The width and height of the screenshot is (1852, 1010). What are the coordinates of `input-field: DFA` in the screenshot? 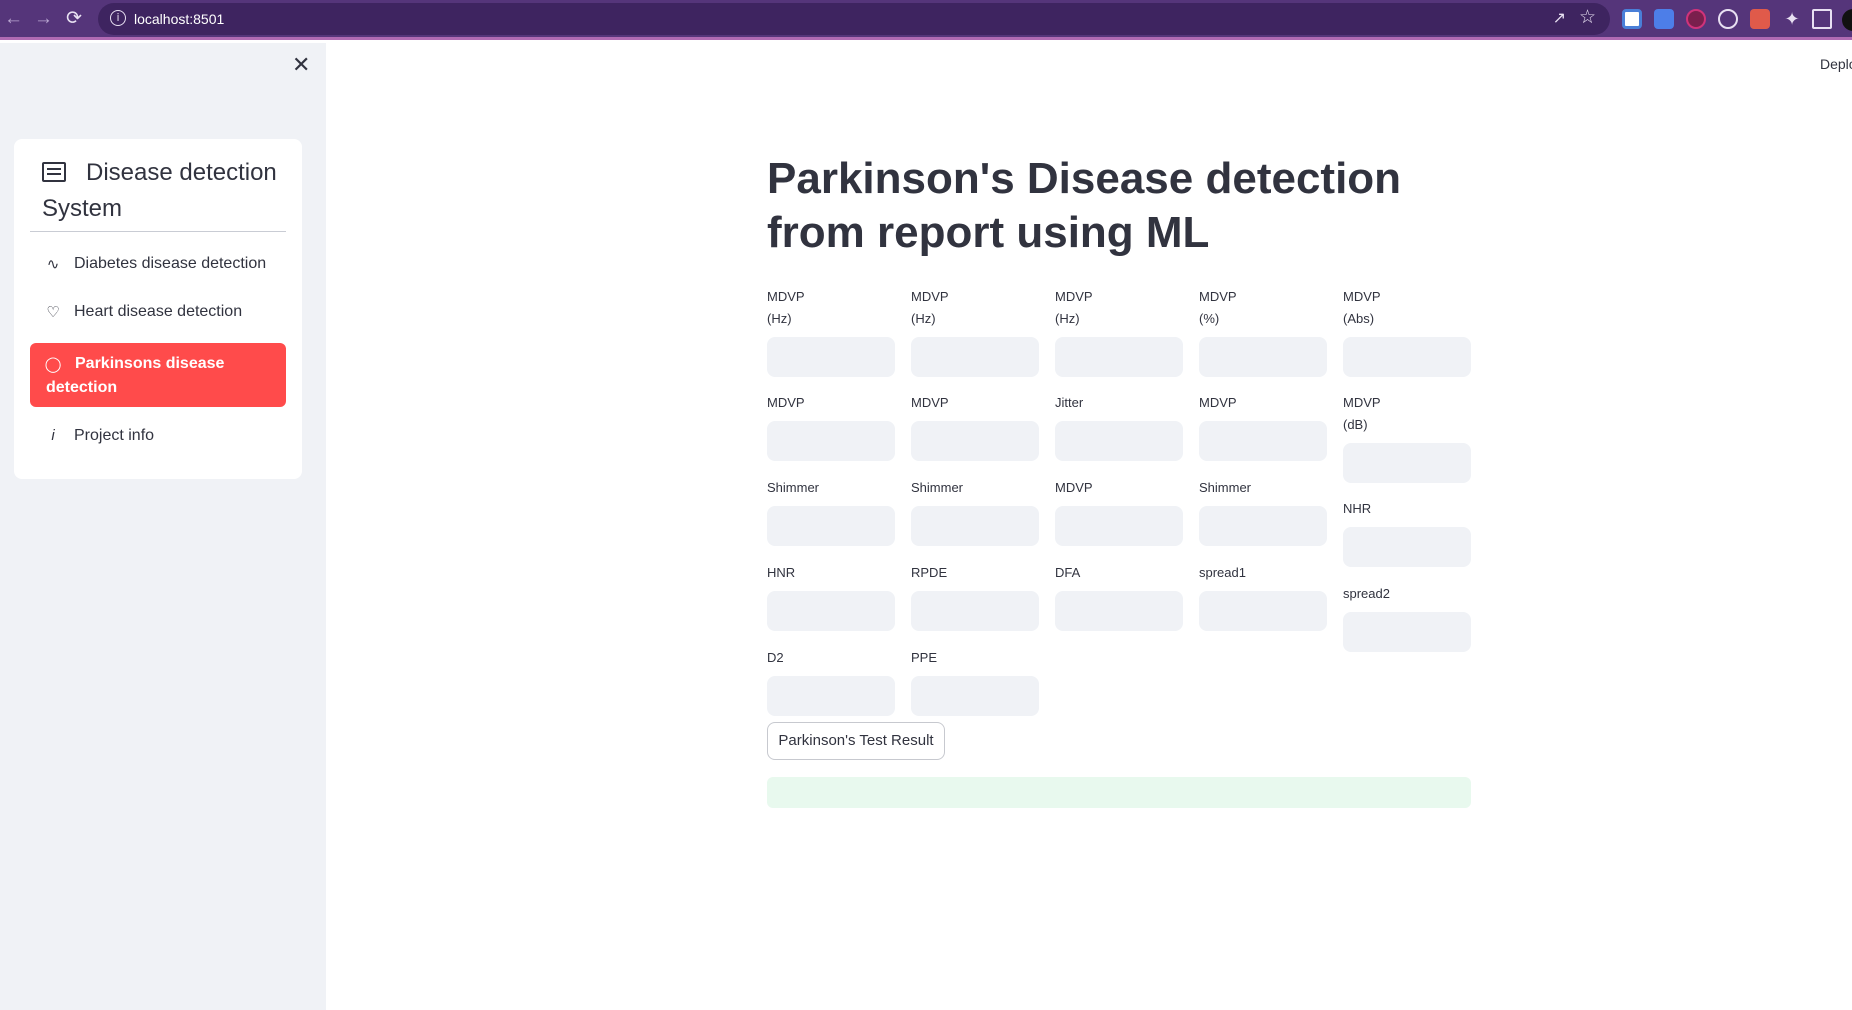 It's located at (1119, 596).